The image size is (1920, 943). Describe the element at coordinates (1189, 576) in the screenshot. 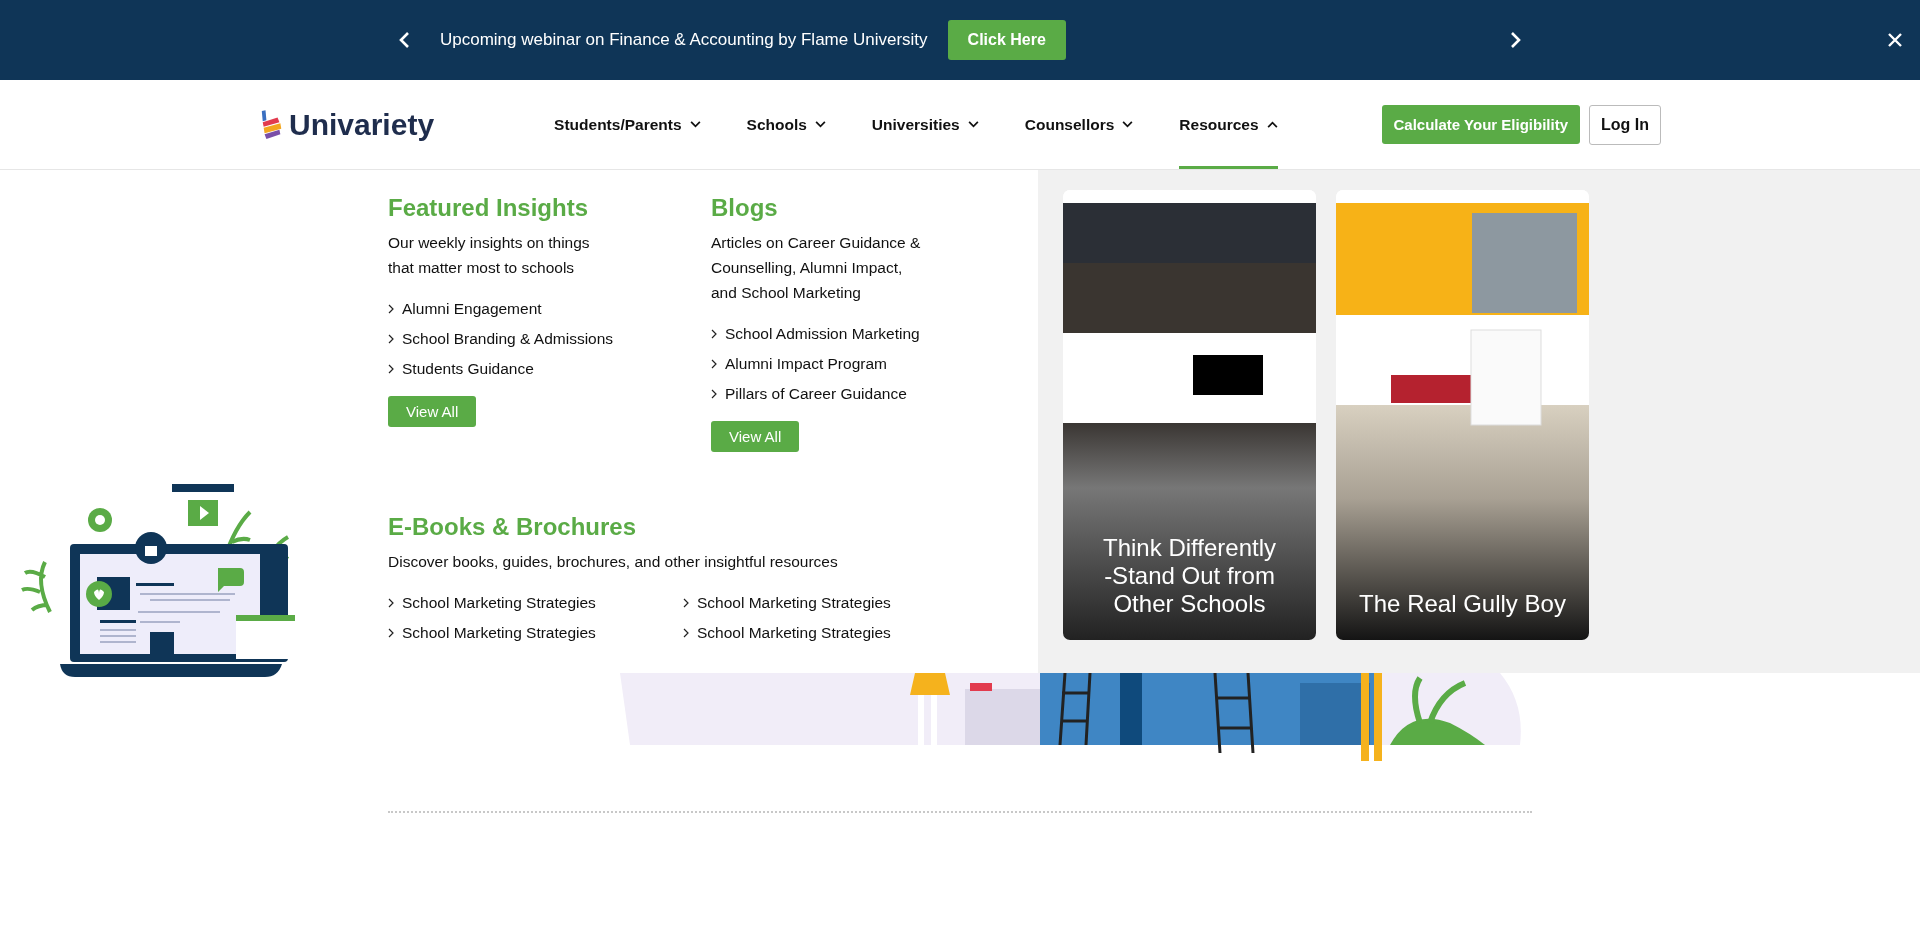

I see `preview-caption: Think Differently -Stand Out from Other Schools` at that location.